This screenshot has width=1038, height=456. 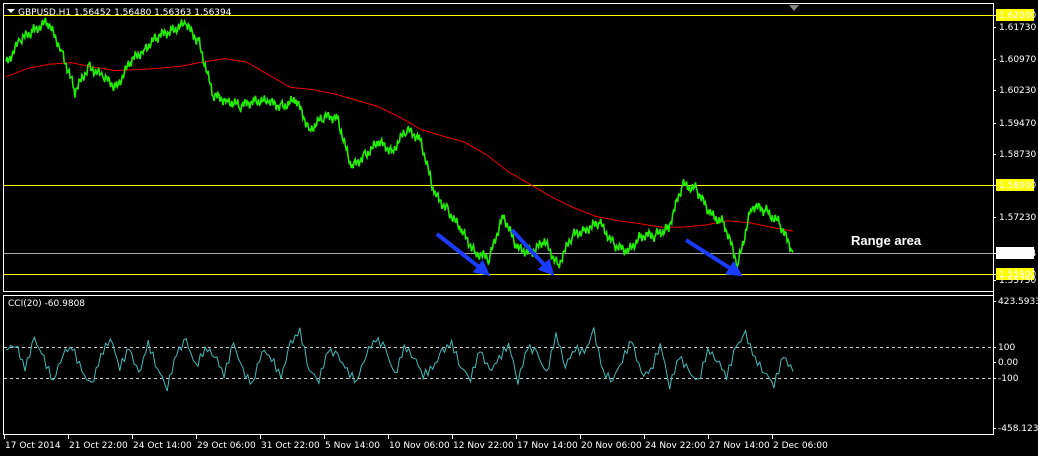 What do you see at coordinates (483, 446) in the screenshot?
I see `time-tick-label: 12 Nov 22:00` at bounding box center [483, 446].